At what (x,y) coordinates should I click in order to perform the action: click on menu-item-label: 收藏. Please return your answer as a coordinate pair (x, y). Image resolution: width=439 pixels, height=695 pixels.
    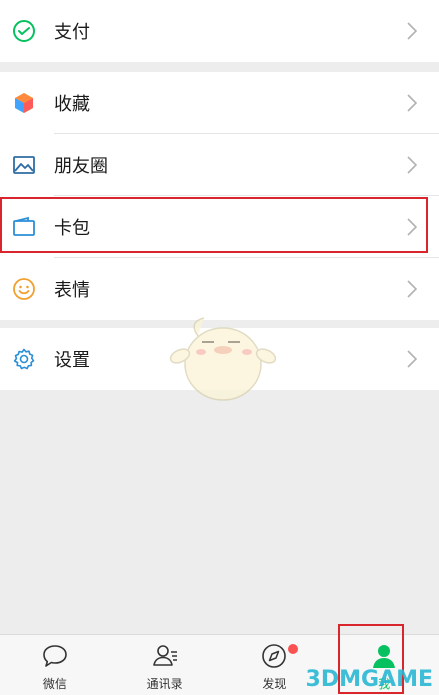
    Looking at the image, I should click on (72, 104).